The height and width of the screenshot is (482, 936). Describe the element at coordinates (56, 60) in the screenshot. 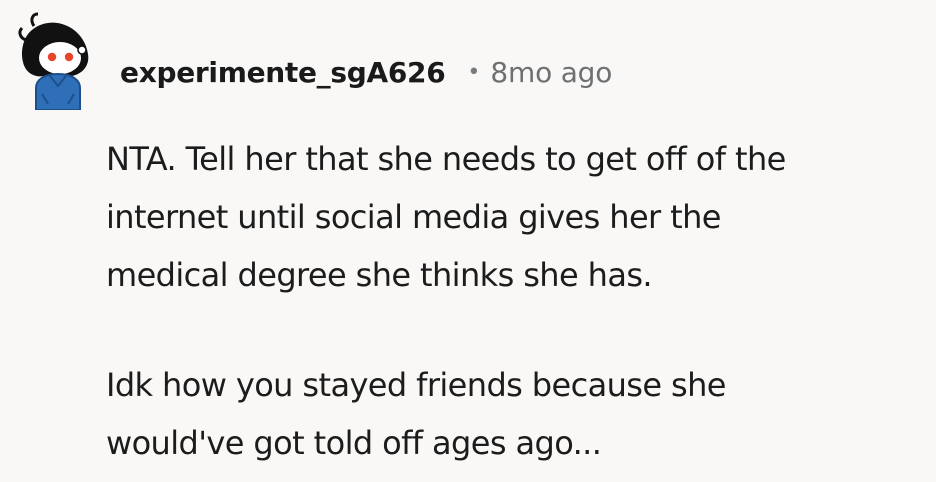

I see `snoo-avatar-icon` at that location.